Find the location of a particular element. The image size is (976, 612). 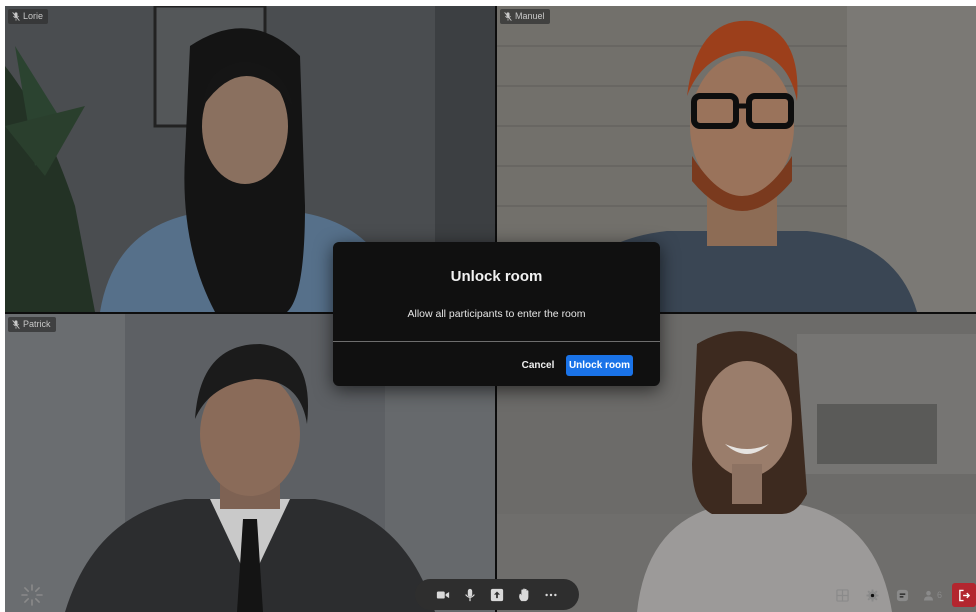

app-logo-icon is located at coordinates (32, 595).